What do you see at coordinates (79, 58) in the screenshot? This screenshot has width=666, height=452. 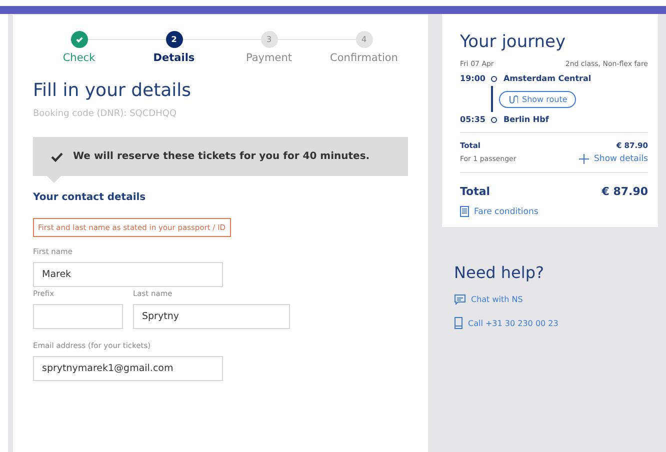 I see `step-label: Check` at bounding box center [79, 58].